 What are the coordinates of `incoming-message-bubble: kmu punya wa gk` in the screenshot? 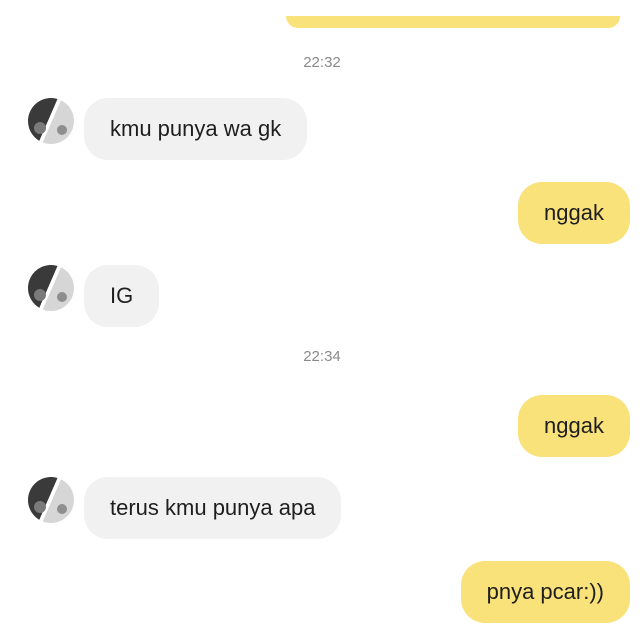 It's located at (196, 129).